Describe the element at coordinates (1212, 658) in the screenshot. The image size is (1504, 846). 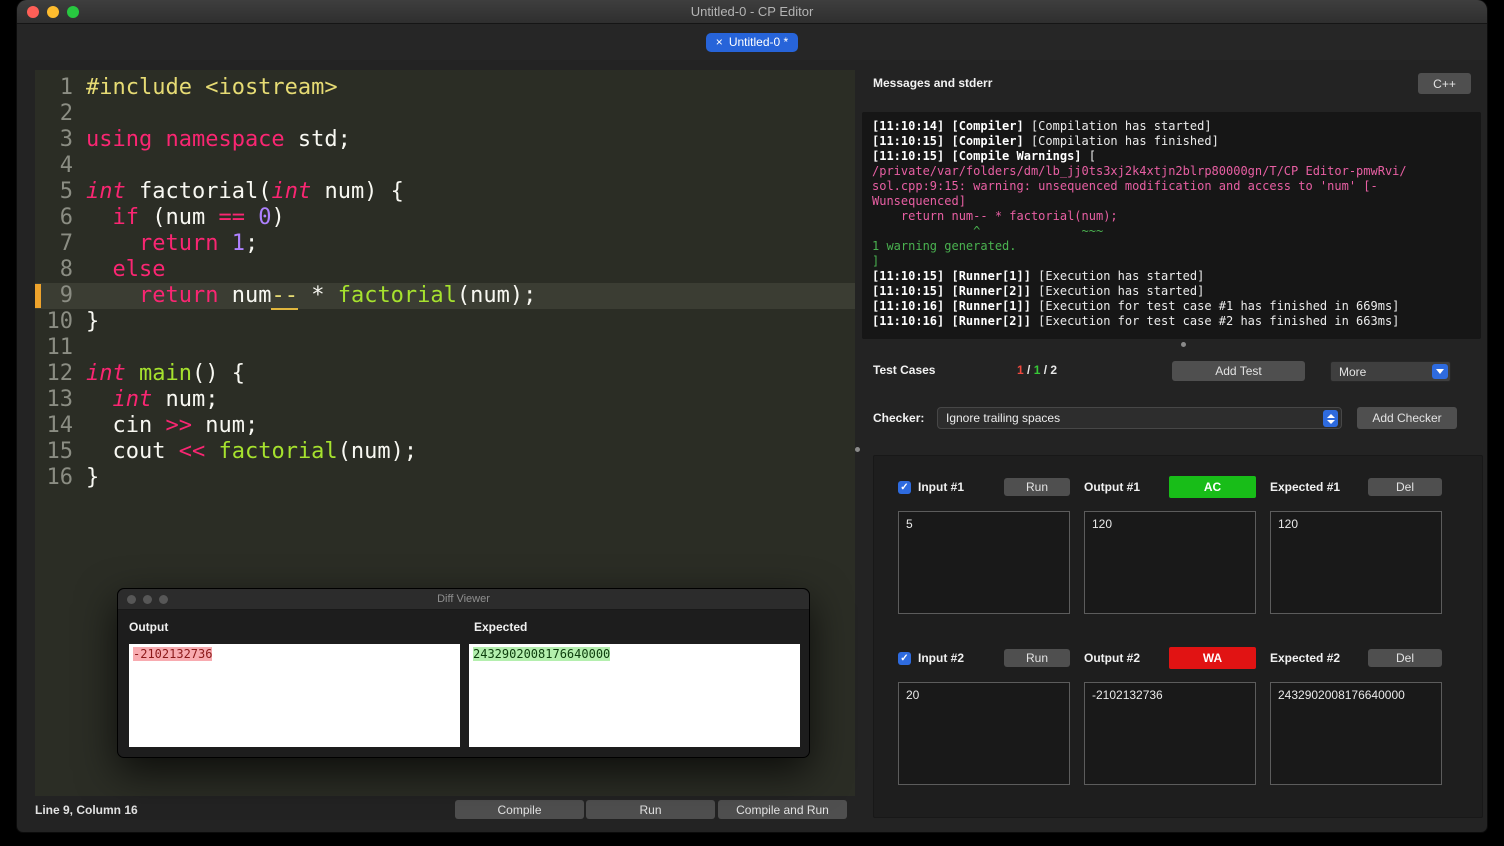
I see `verdict-badge: WA` at that location.